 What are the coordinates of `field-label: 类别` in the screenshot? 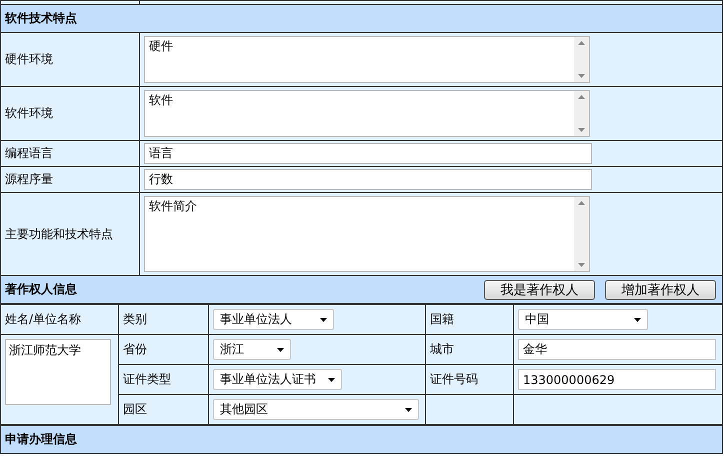 It's located at (135, 319).